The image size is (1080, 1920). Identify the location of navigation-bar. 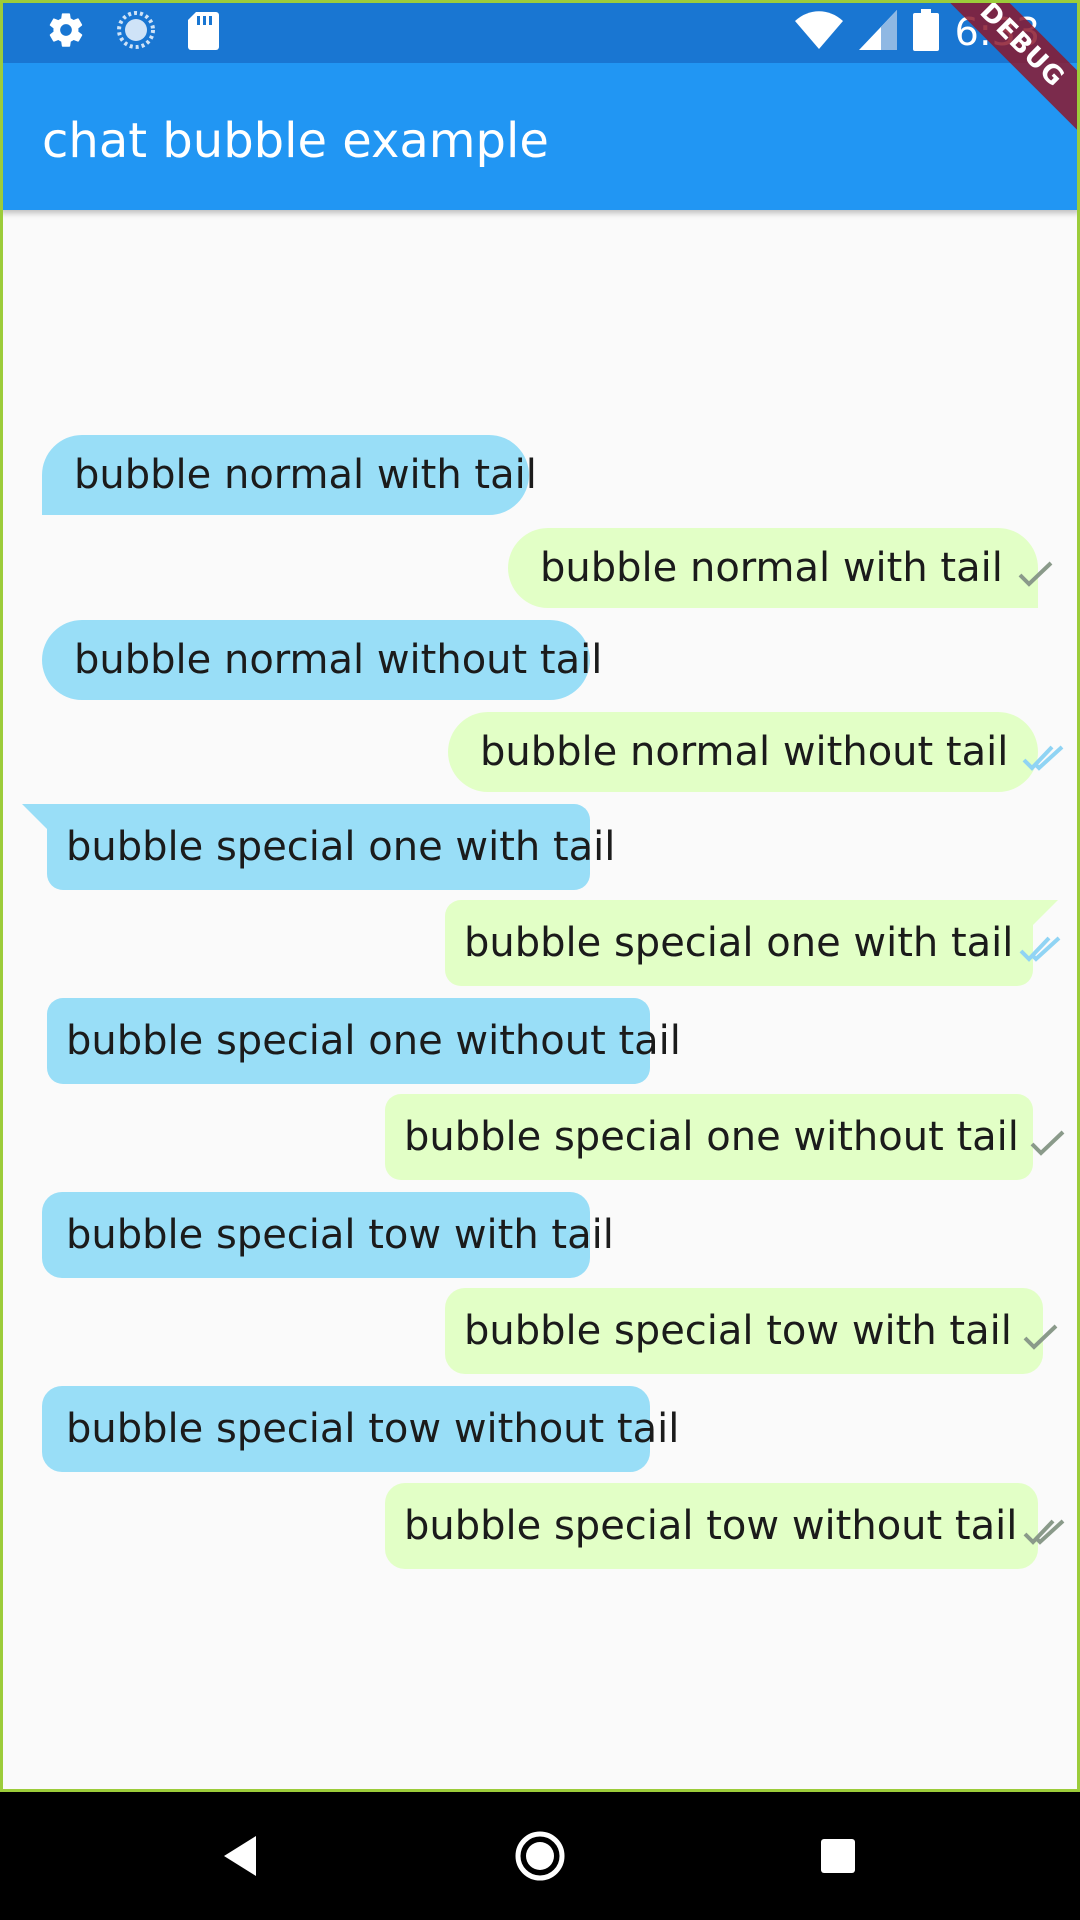
(540, 1856).